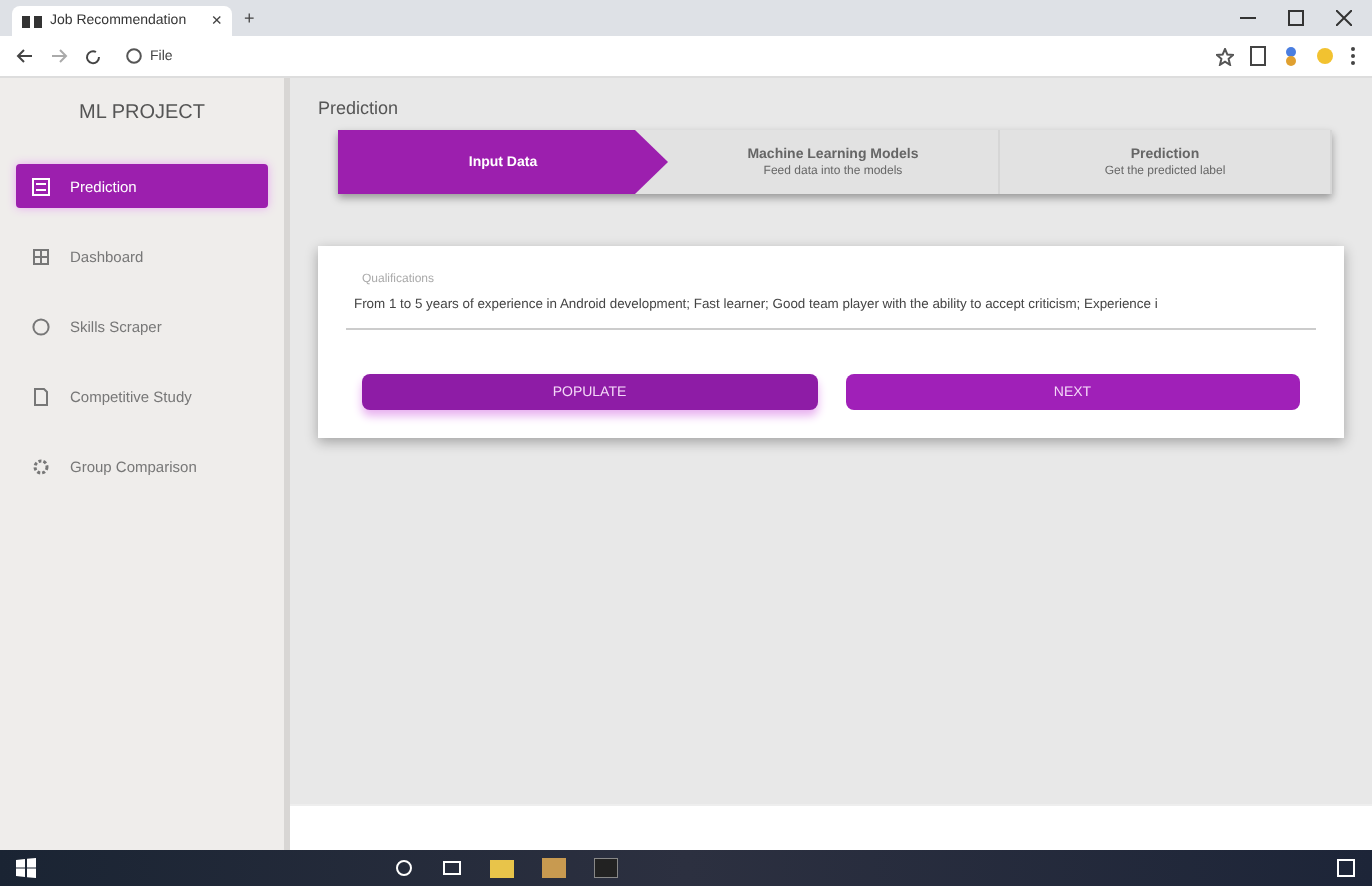  Describe the element at coordinates (32, 21) in the screenshot. I see `app-icon` at that location.